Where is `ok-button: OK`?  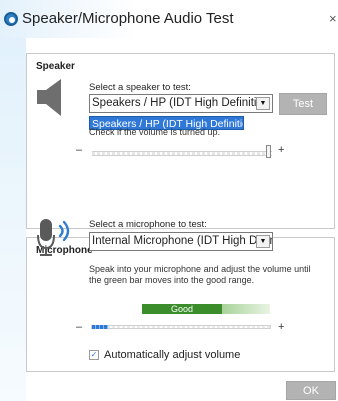 ok-button: OK is located at coordinates (311, 390).